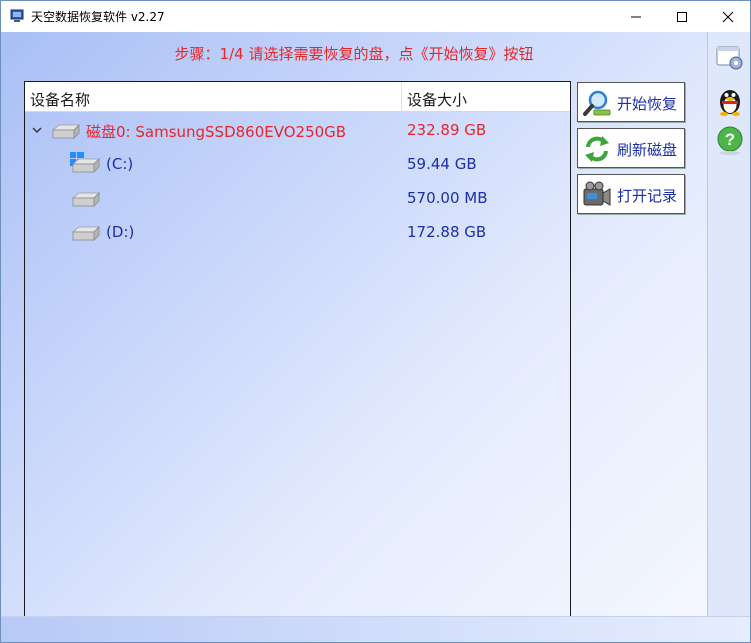 This screenshot has width=751, height=643. What do you see at coordinates (597, 103) in the screenshot?
I see `magnifier-icon` at bounding box center [597, 103].